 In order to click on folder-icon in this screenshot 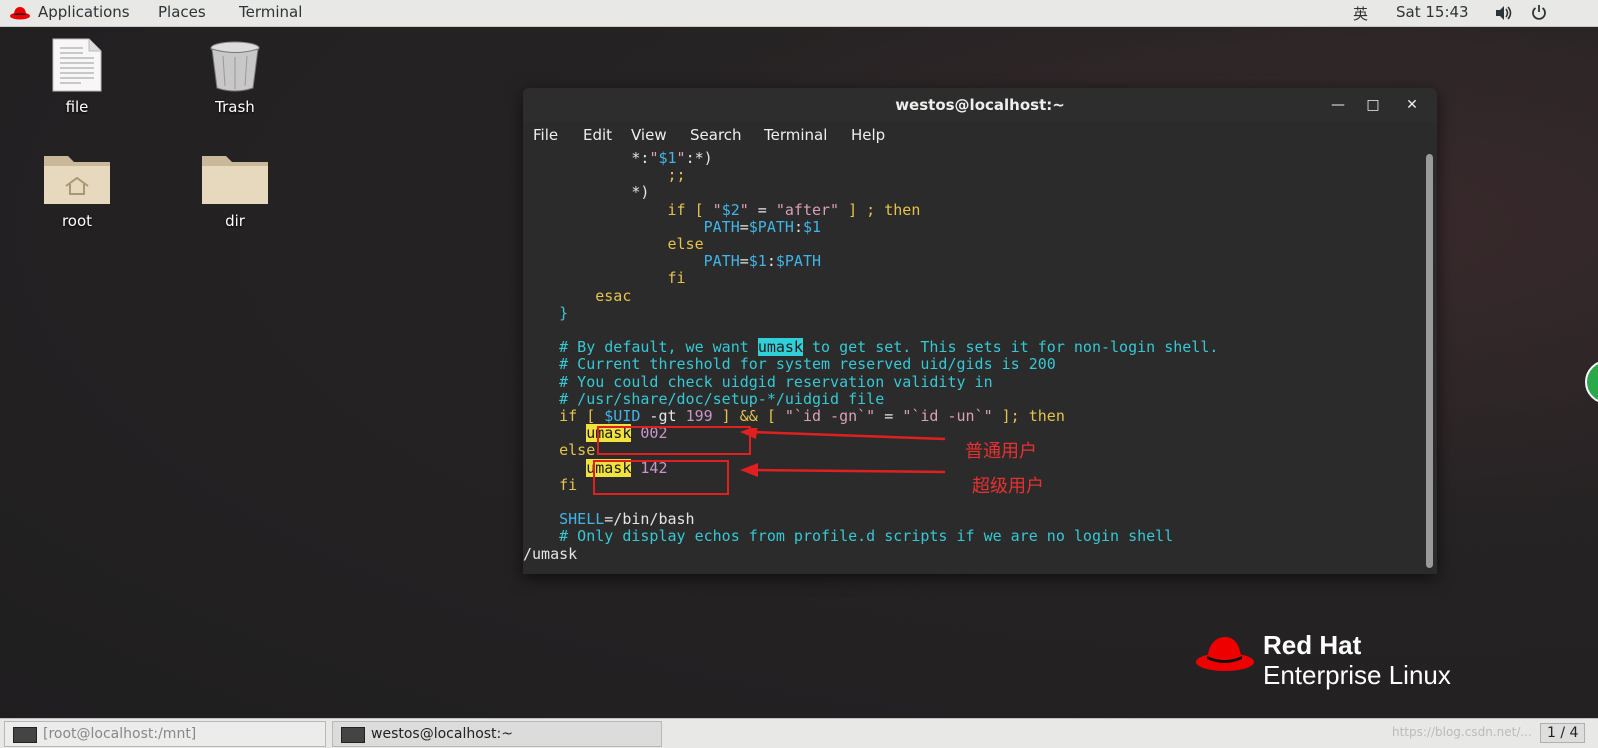, I will do `click(235, 180)`.